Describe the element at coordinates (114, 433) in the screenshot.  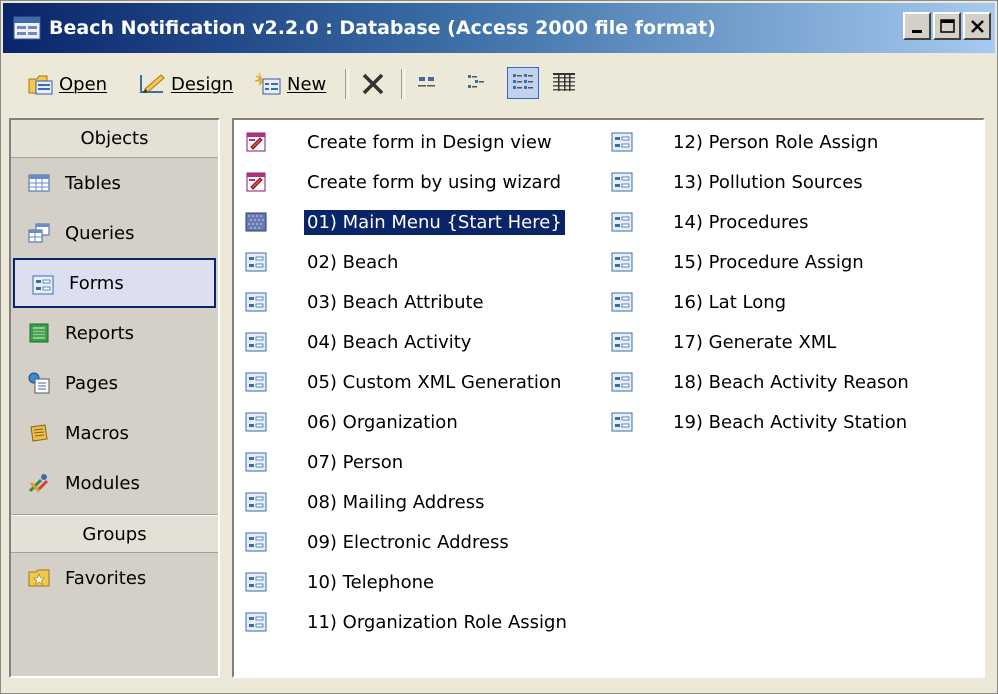
I see `objects-item-macros: Macros` at that location.